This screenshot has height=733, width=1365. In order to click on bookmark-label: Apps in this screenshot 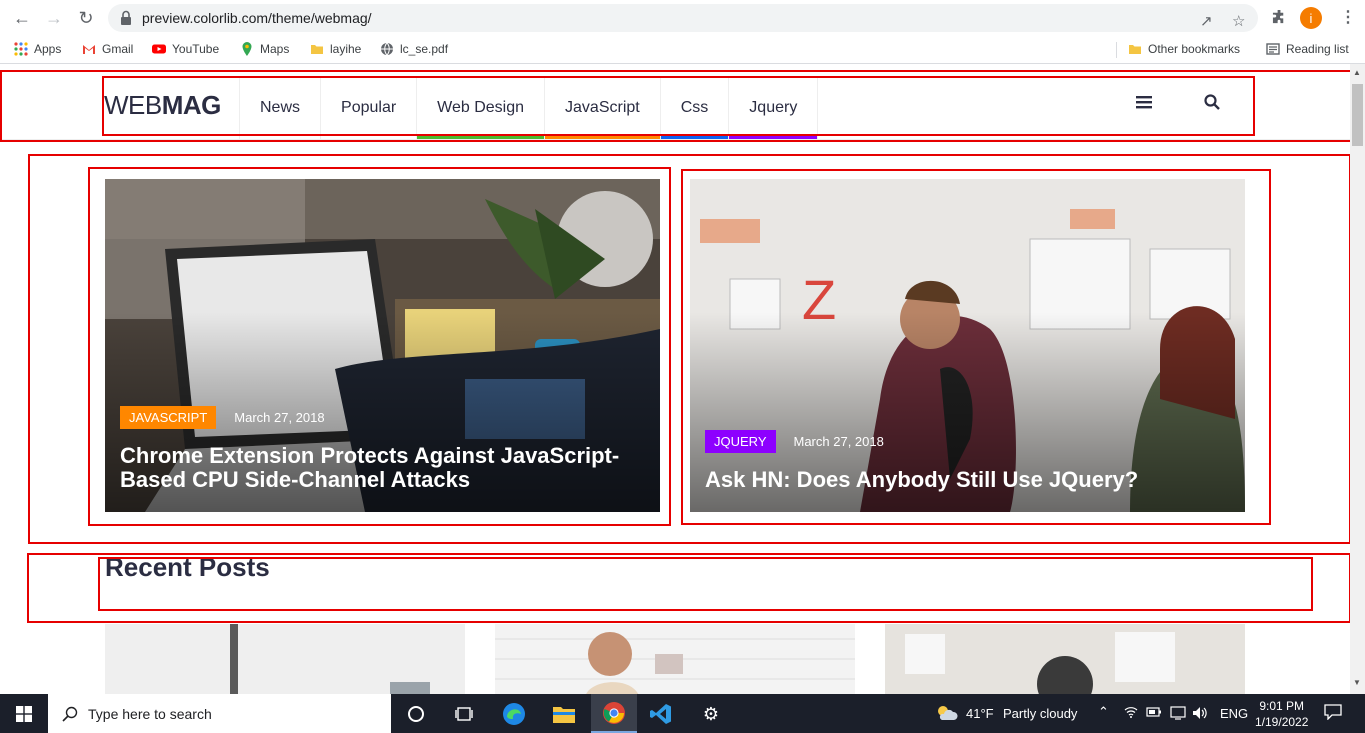, I will do `click(48, 49)`.